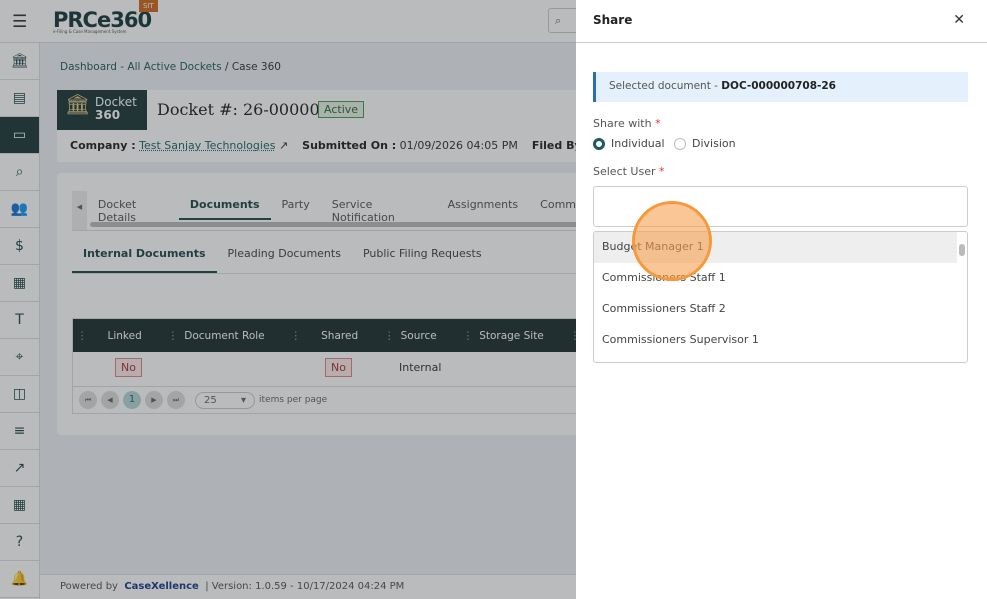 The image size is (987, 599). Describe the element at coordinates (672, 241) in the screenshot. I see `click-indicator` at that location.